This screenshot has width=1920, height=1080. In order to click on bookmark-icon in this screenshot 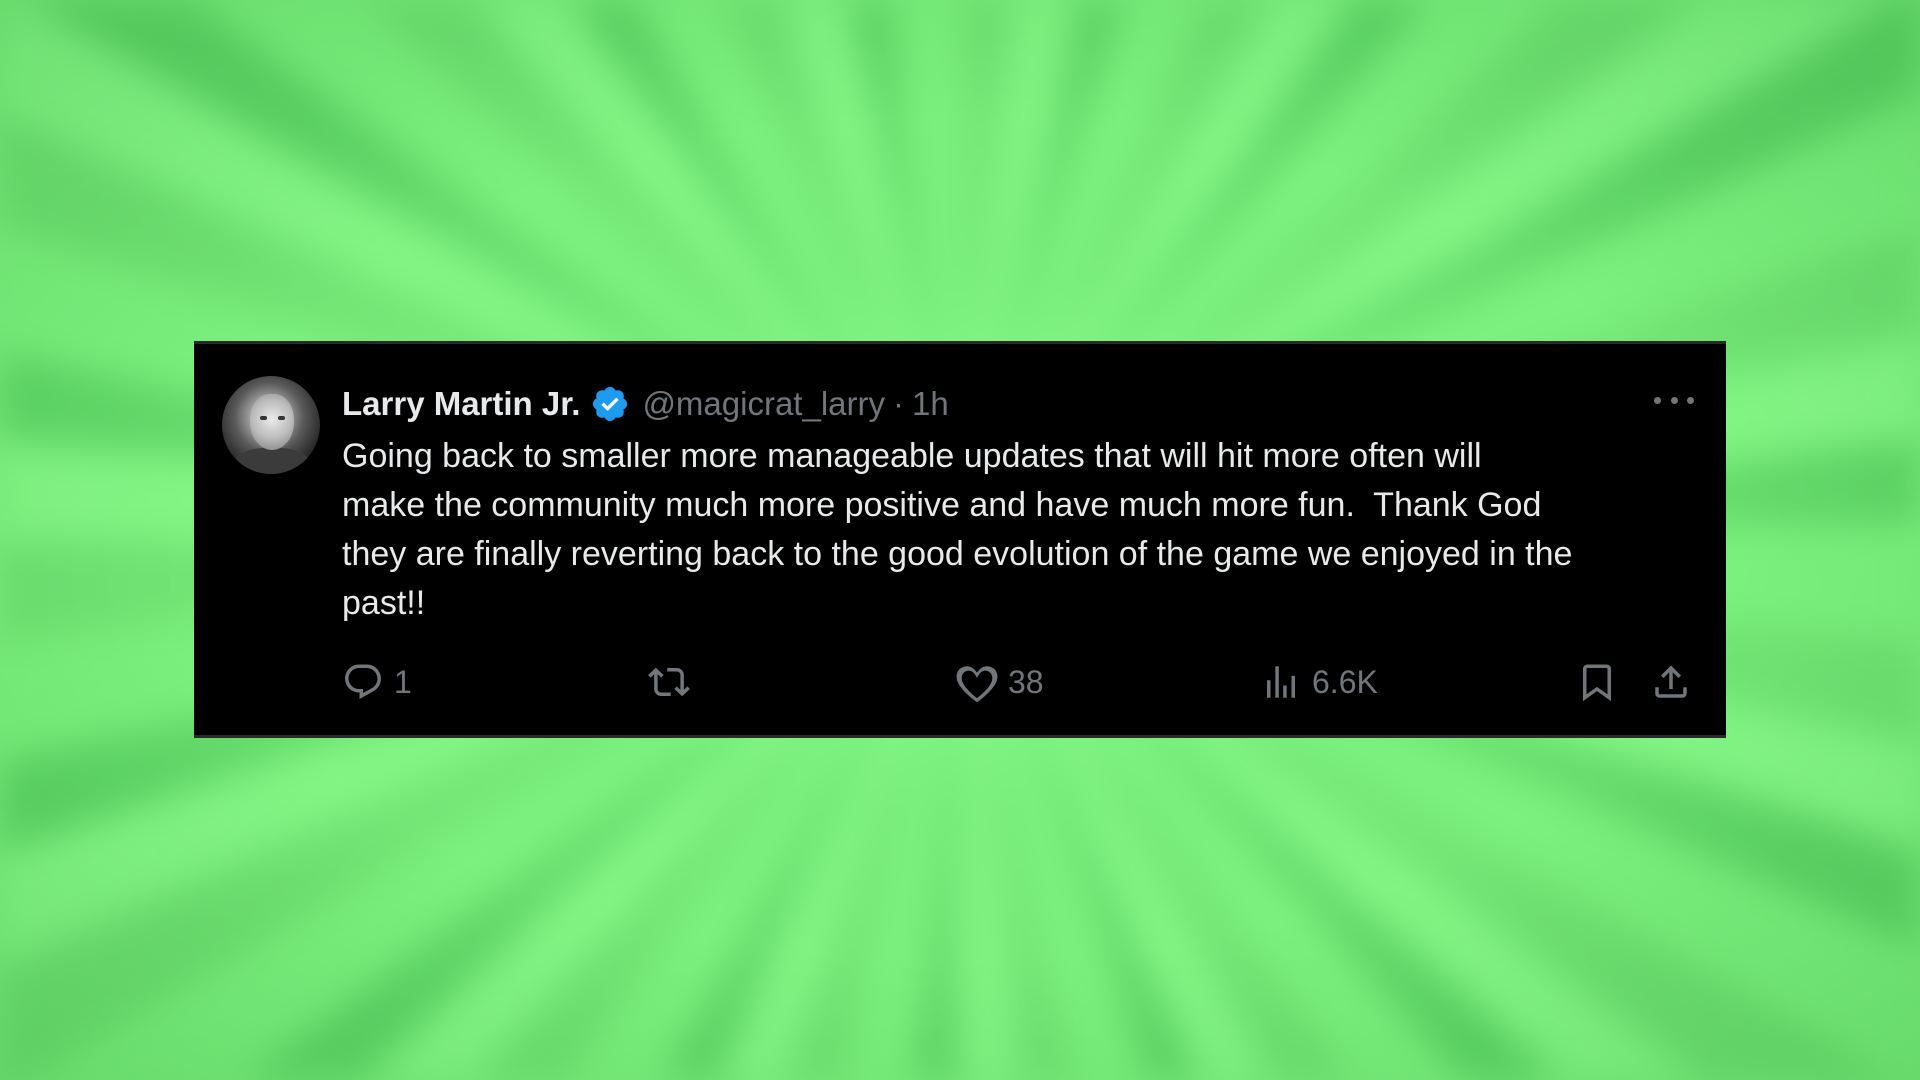, I will do `click(1597, 683)`.